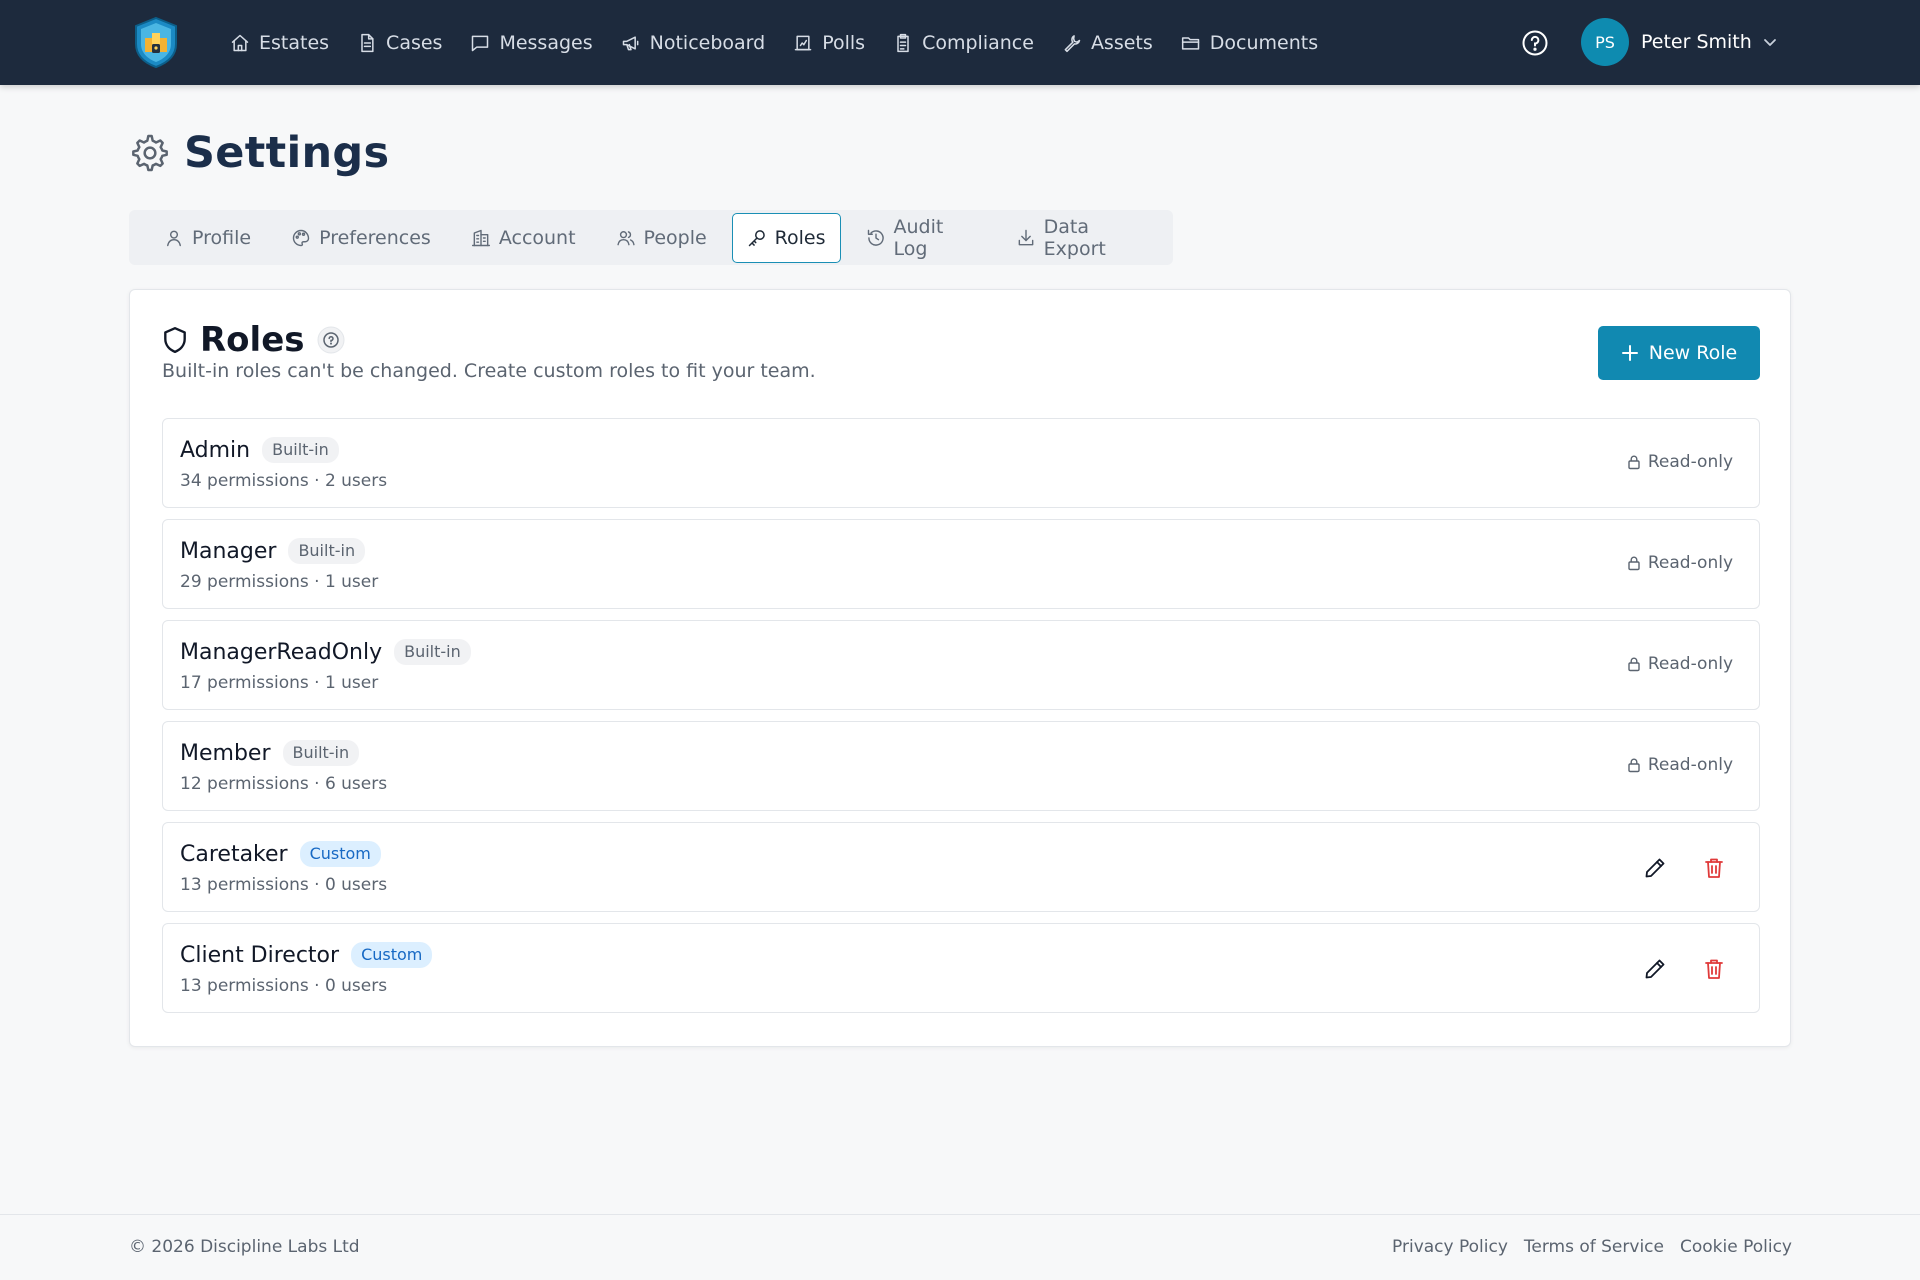 This screenshot has width=1920, height=1280. What do you see at coordinates (294, 42) in the screenshot?
I see `nav-item-label: Estates` at bounding box center [294, 42].